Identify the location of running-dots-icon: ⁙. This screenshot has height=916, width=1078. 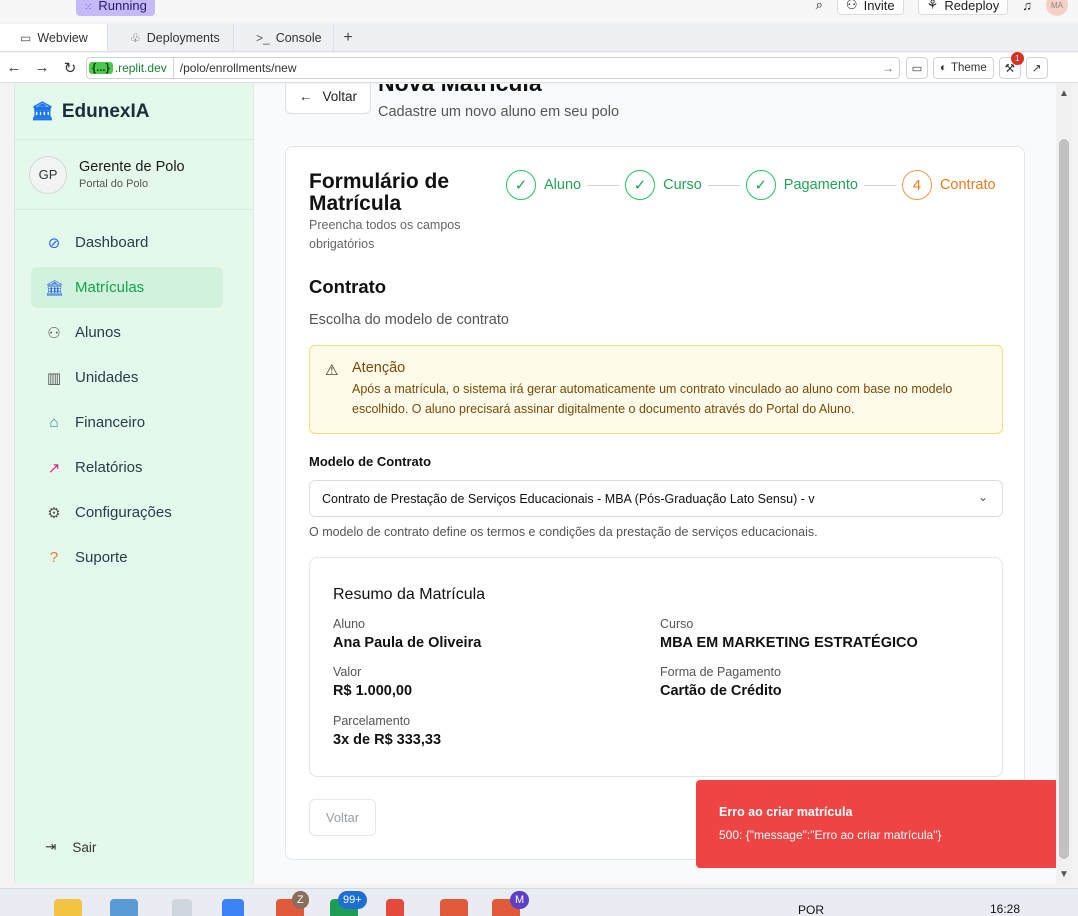
(88, 7).